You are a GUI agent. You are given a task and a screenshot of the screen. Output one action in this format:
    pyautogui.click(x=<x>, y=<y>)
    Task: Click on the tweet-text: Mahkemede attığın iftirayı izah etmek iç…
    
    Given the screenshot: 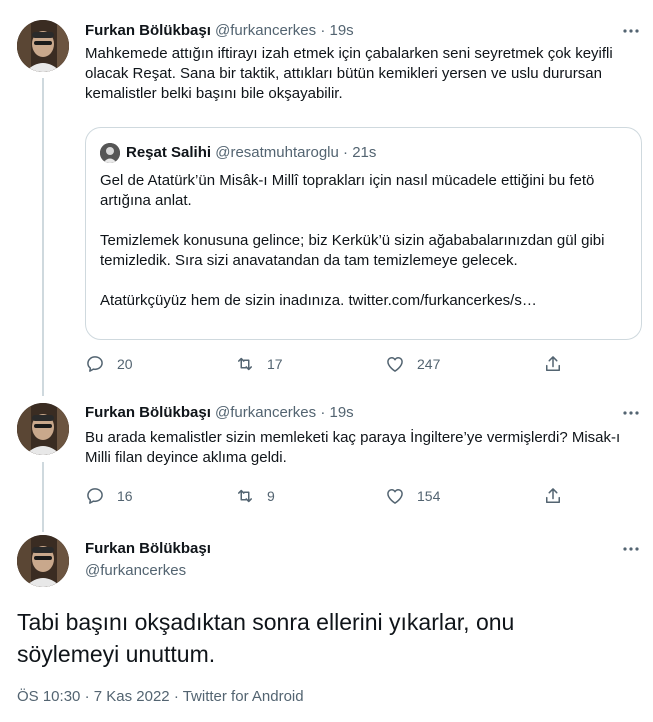 What is the action you would take?
    pyautogui.click(x=349, y=73)
    